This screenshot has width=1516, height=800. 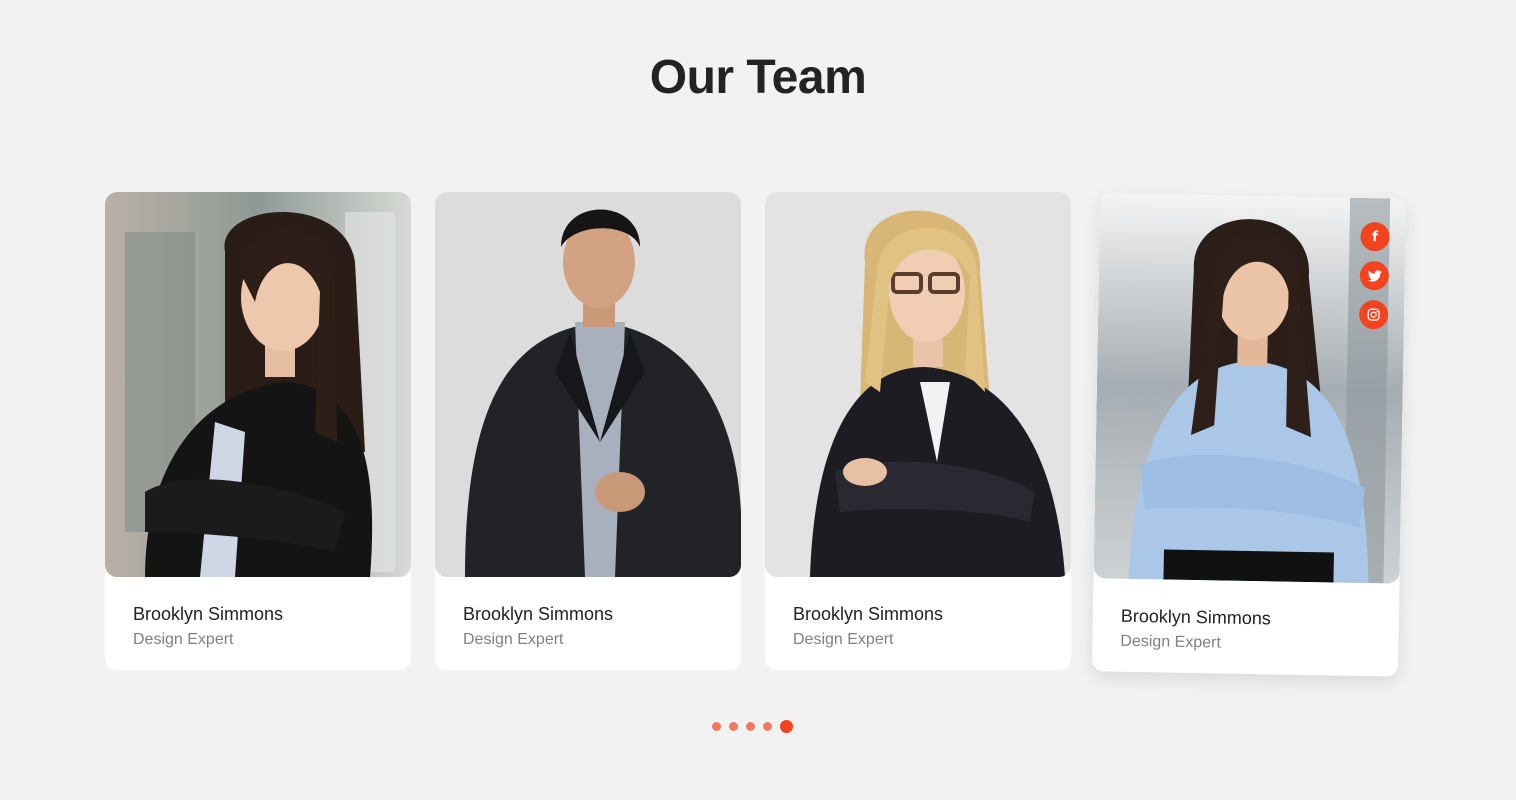 I want to click on pagination-dot-active, so click(x=786, y=726).